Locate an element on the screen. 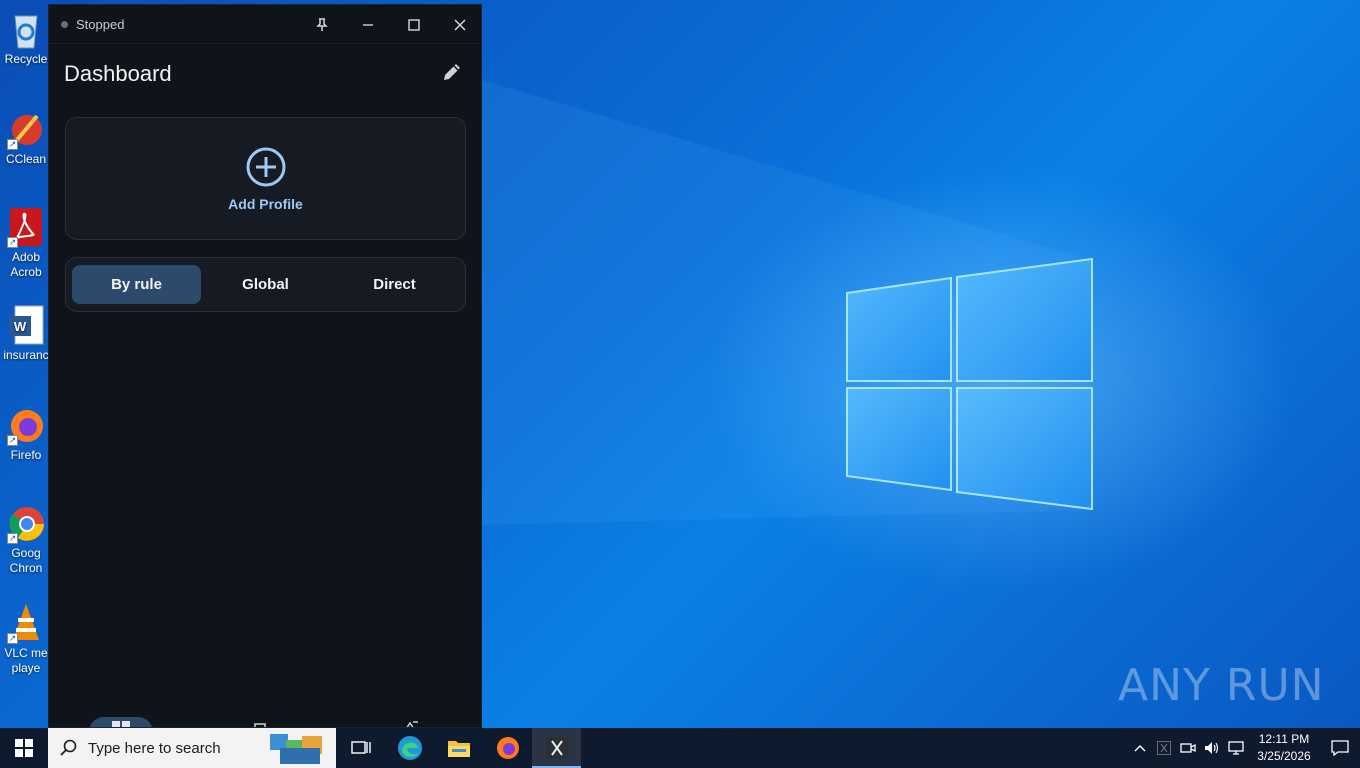  nav-item-dashboard is located at coordinates (121, 722).